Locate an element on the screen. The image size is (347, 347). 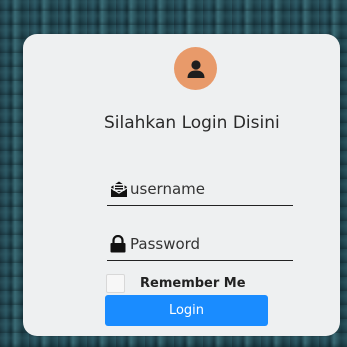
user-icon is located at coordinates (196, 69).